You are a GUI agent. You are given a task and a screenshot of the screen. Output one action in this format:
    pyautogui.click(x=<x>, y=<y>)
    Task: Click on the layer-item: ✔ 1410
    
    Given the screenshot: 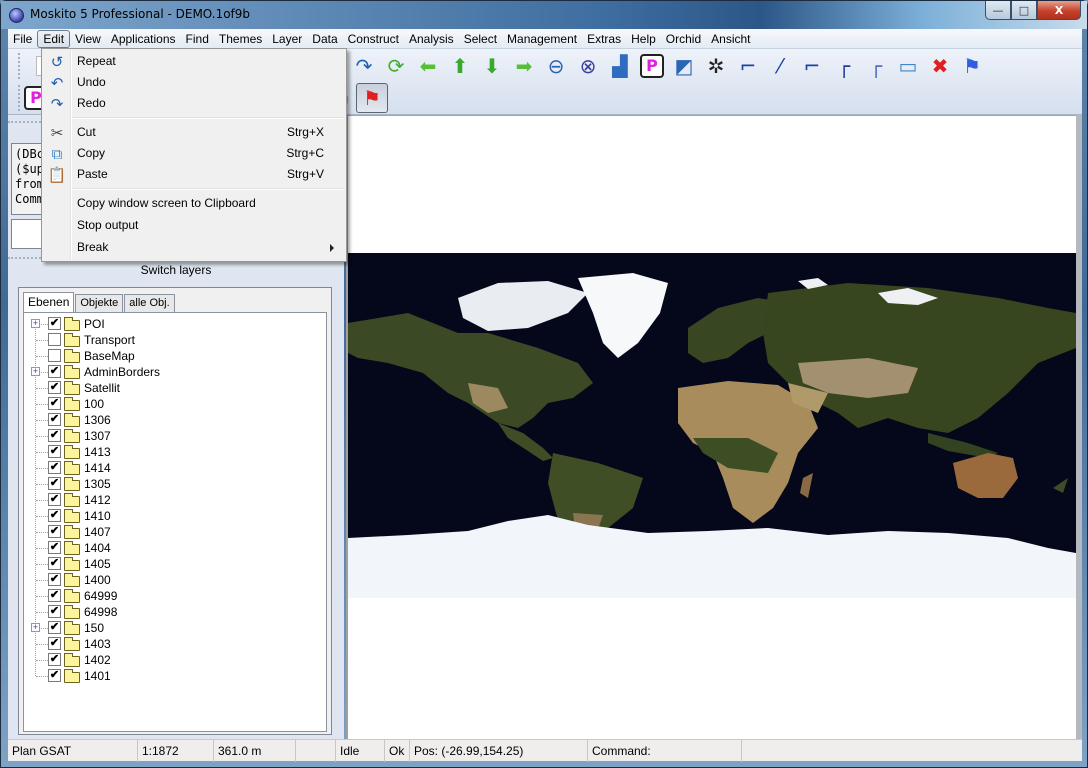 What is the action you would take?
    pyautogui.click(x=174, y=516)
    